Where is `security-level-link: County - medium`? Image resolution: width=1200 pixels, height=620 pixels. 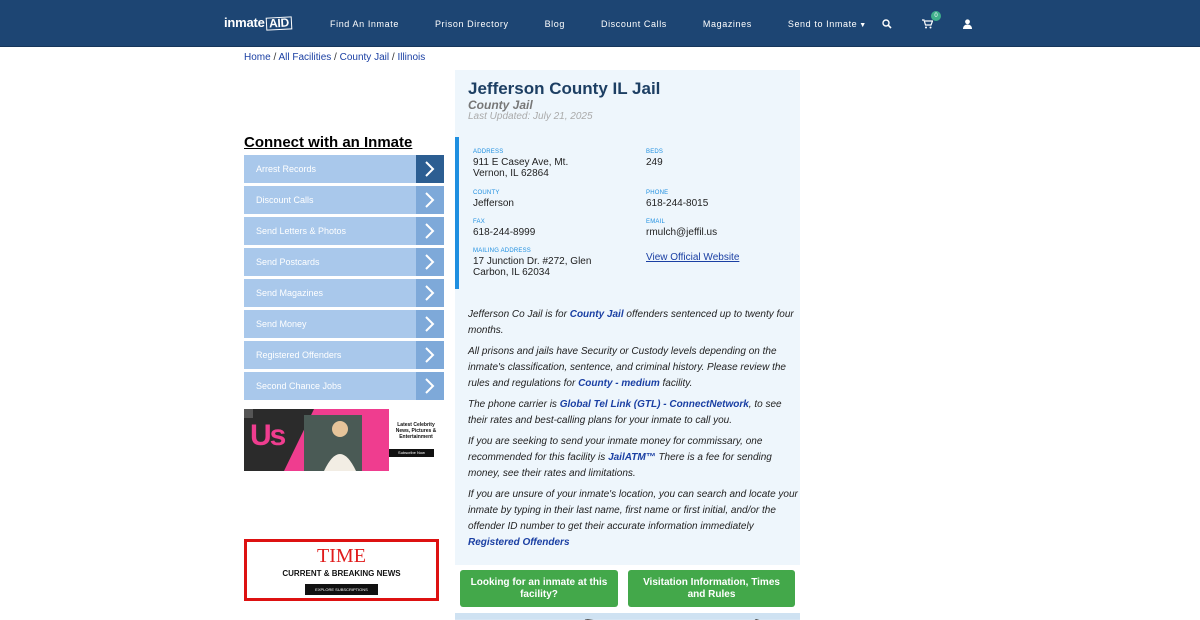
security-level-link: County - medium is located at coordinates (619, 383).